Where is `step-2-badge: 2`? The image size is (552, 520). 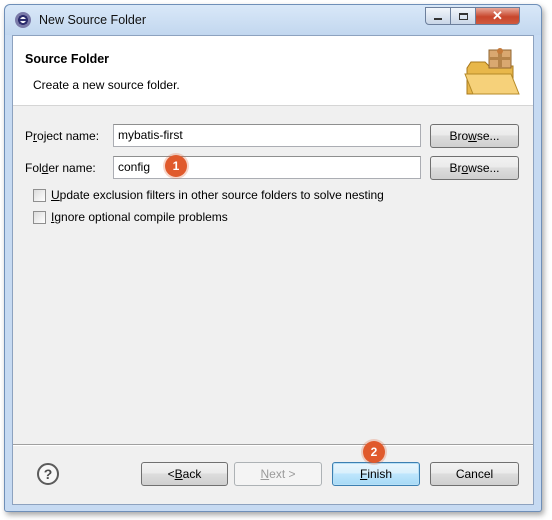 step-2-badge: 2 is located at coordinates (374, 452).